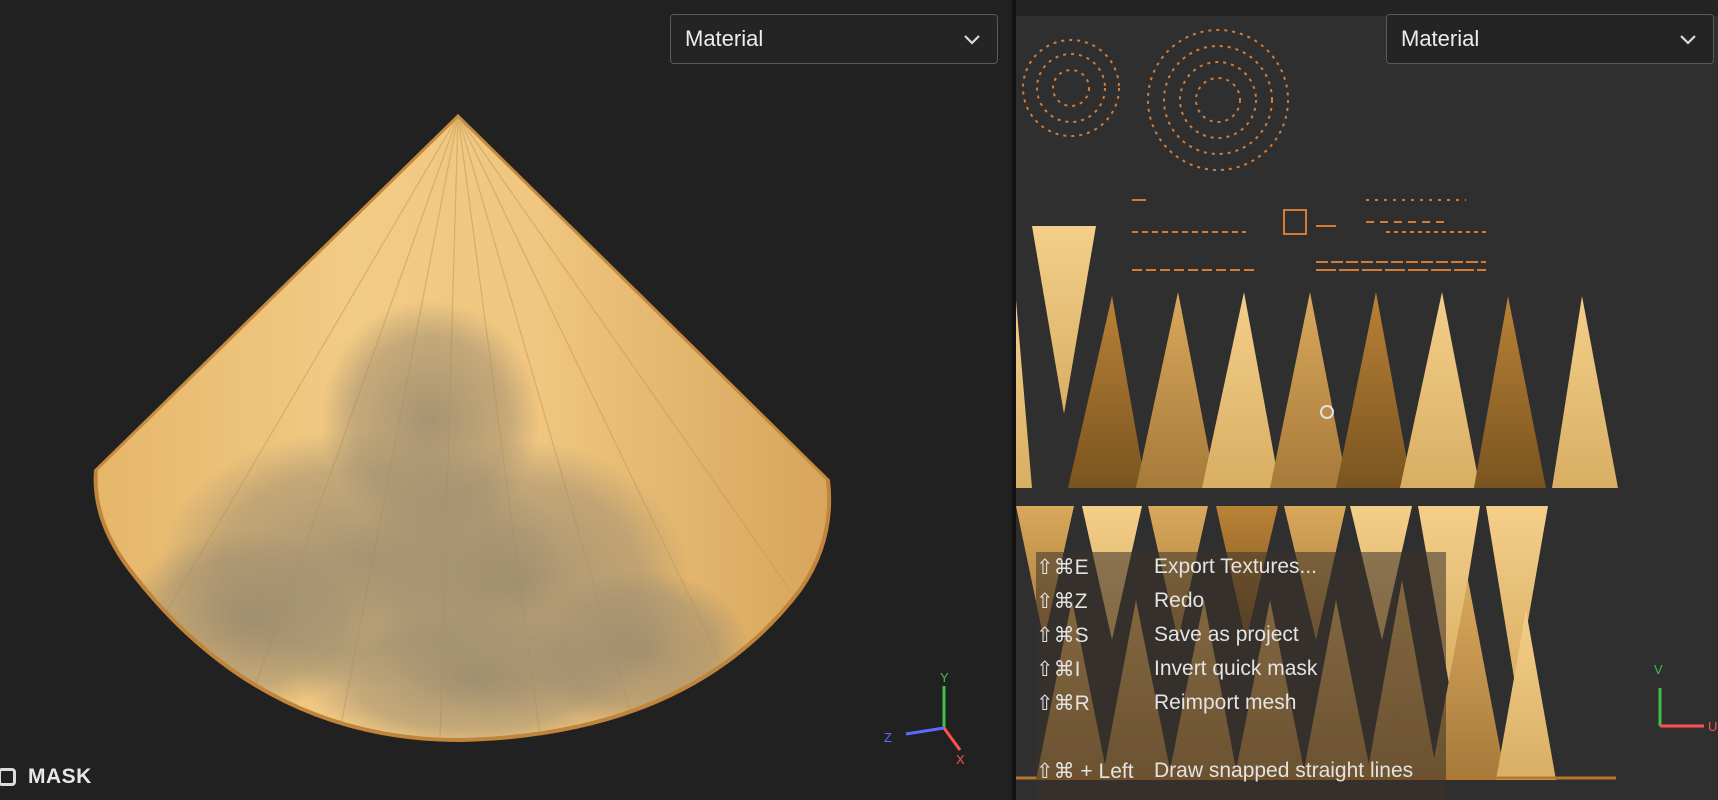  Describe the element at coordinates (1658, 669) in the screenshot. I see `axis-v-label: V` at that location.